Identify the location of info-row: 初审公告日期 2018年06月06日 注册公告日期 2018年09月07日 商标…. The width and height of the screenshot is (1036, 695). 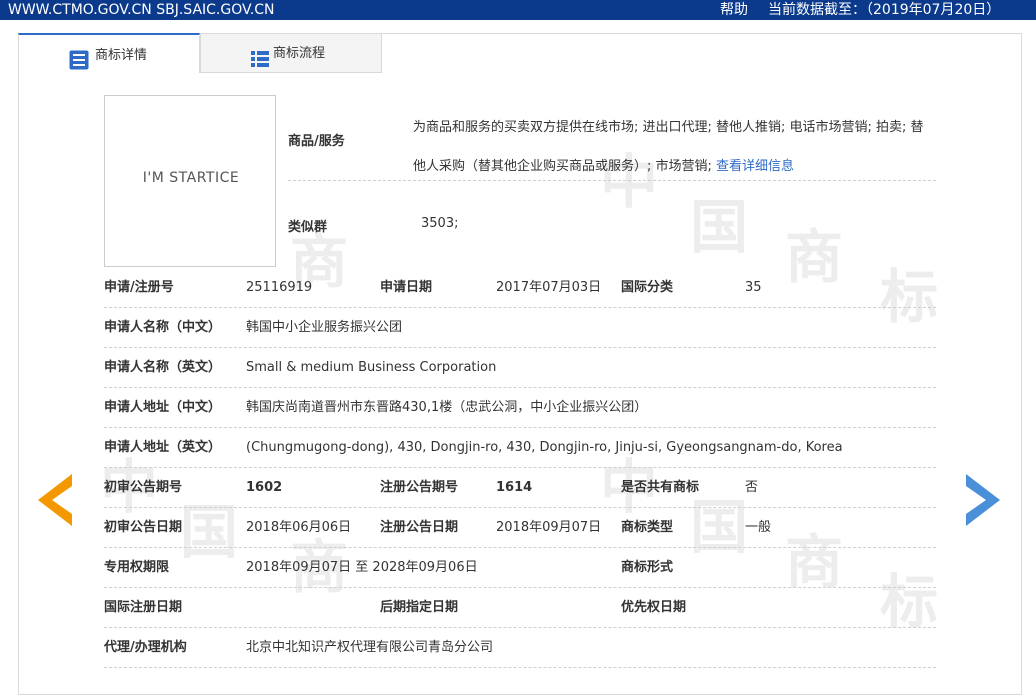
(520, 528).